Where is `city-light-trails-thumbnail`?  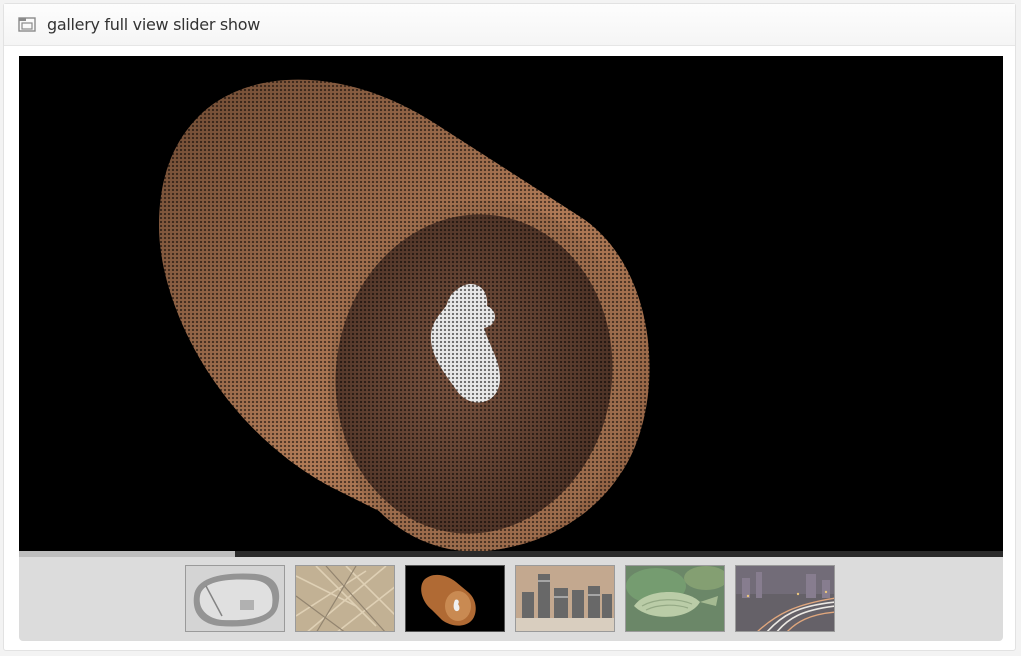
city-light-trails-thumbnail is located at coordinates (785, 598).